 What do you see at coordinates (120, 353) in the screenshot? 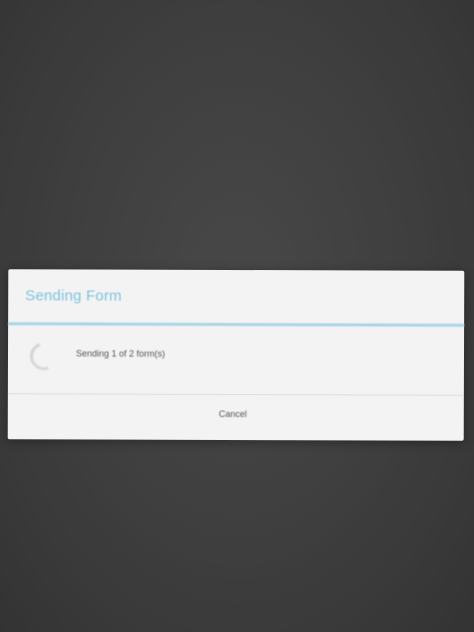
I see `progress-message: Sending 1 of 2 form(s)` at bounding box center [120, 353].